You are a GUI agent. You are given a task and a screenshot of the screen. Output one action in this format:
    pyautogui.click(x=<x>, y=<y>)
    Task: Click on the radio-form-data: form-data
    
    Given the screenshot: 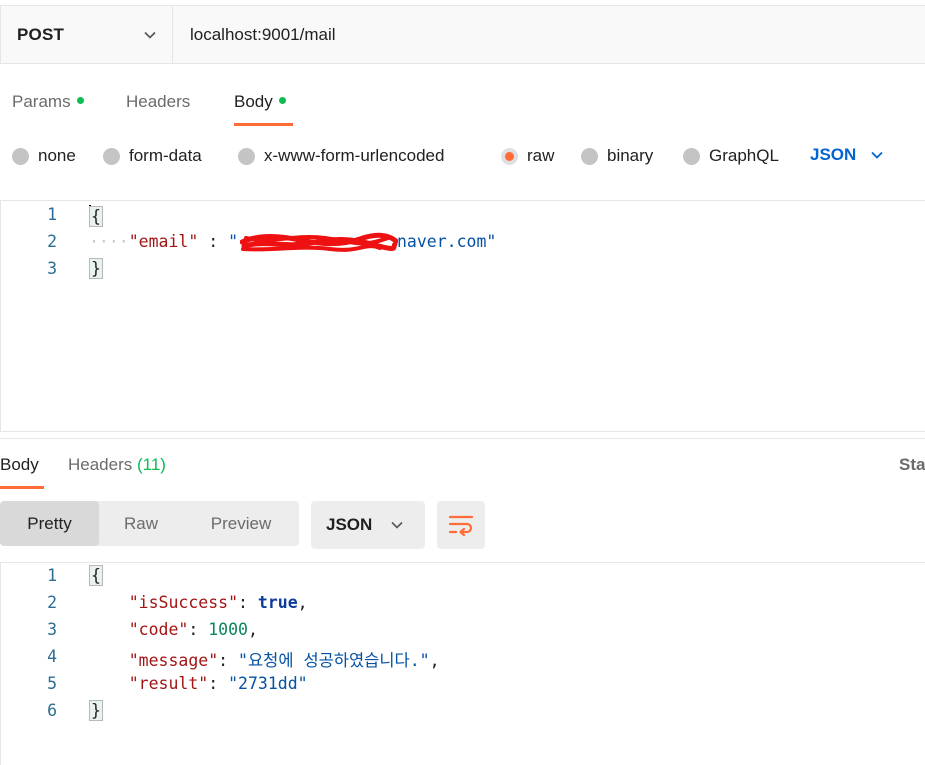 What is the action you would take?
    pyautogui.click(x=152, y=156)
    